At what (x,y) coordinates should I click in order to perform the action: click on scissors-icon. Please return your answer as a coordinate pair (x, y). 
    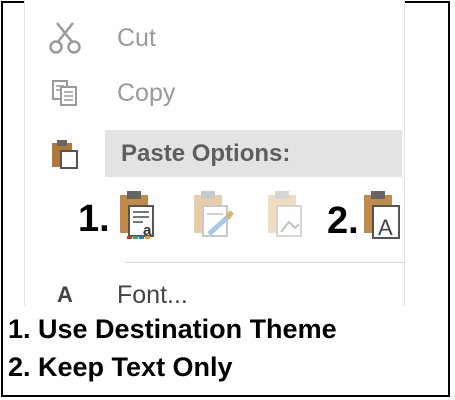
    Looking at the image, I should click on (65, 38).